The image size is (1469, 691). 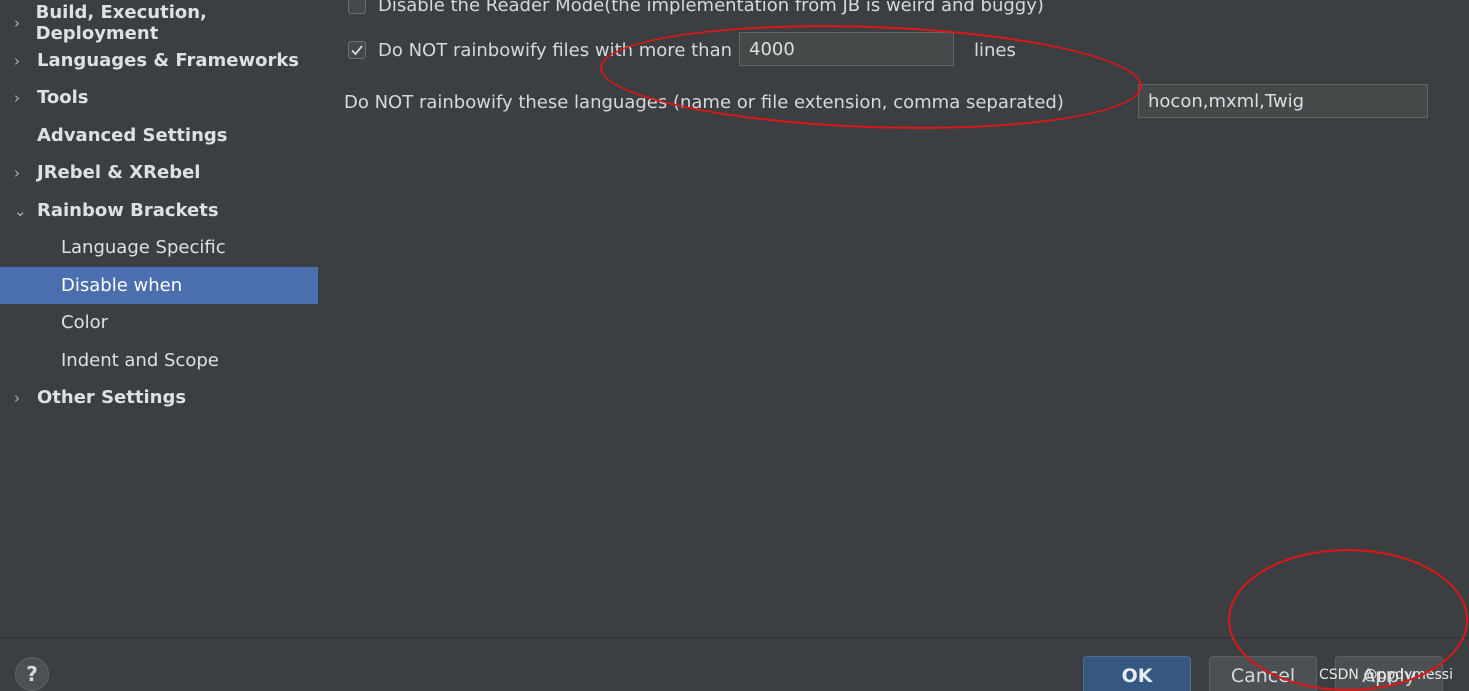 What do you see at coordinates (132, 135) in the screenshot?
I see `tree-item-label: Advanced Settings` at bounding box center [132, 135].